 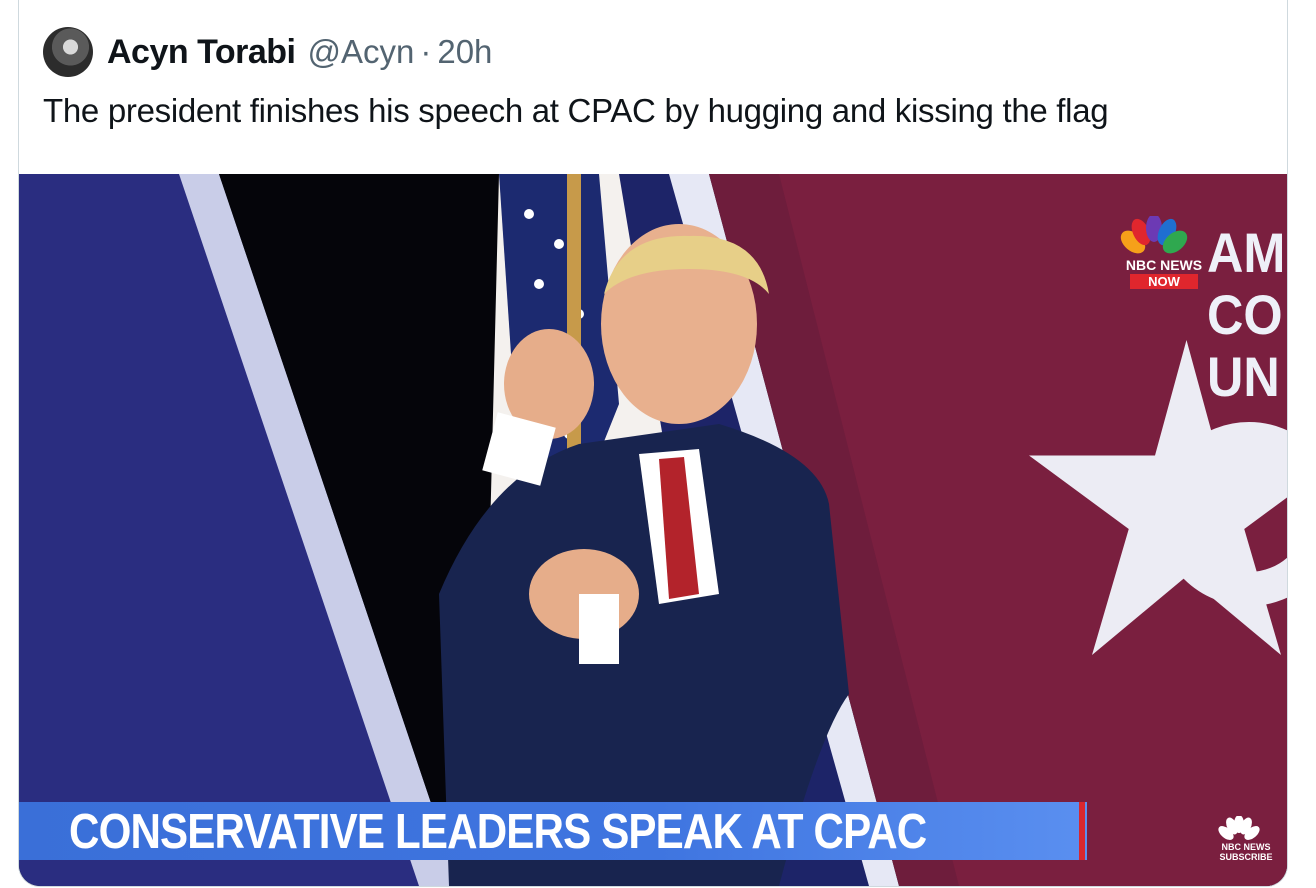 I want to click on logo-now-label: NOW, so click(x=1164, y=281).